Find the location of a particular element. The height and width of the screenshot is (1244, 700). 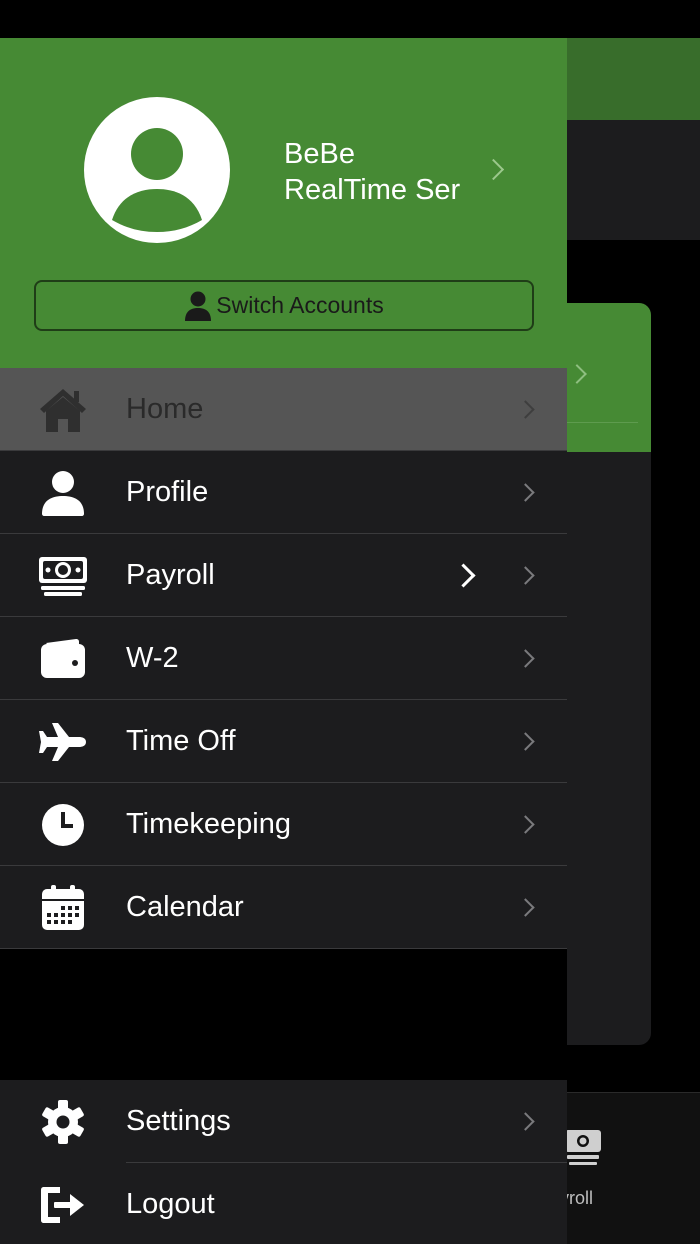

menu-label-home: Home is located at coordinates (165, 408).